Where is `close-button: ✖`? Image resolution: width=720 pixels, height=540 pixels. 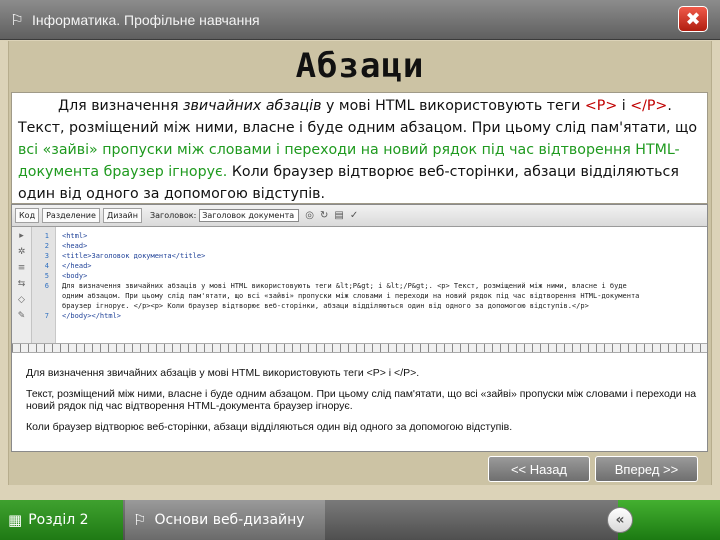 close-button: ✖ is located at coordinates (693, 19).